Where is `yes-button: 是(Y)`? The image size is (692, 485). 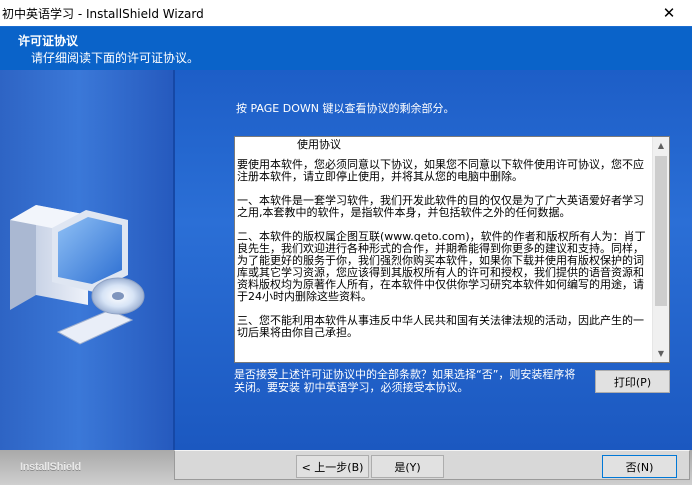
yes-button: 是(Y) is located at coordinates (407, 466).